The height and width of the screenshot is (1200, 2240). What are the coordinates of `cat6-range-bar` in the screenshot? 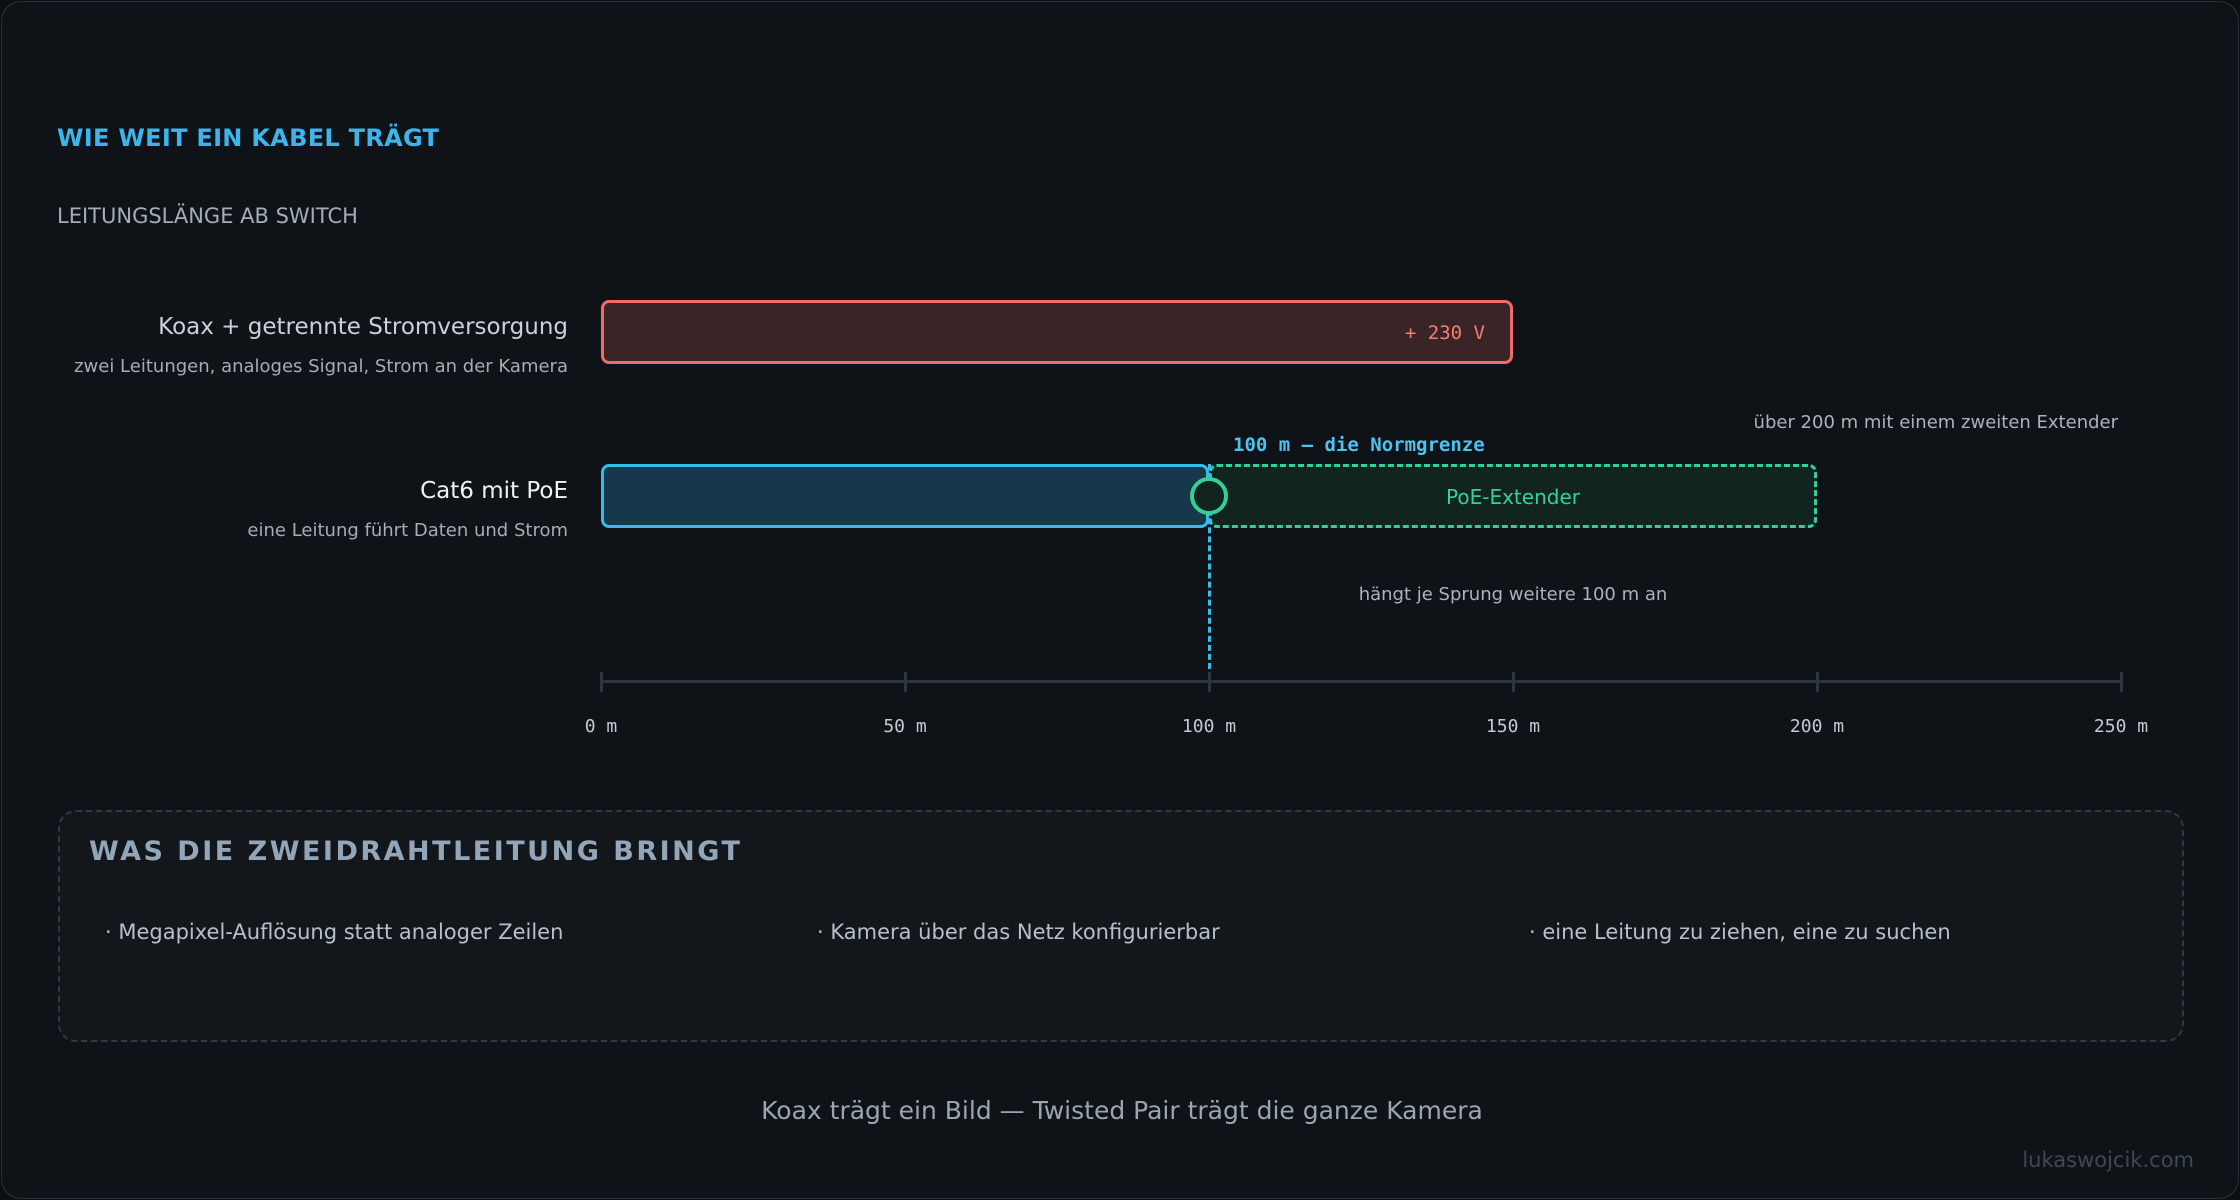 It's located at (905, 496).